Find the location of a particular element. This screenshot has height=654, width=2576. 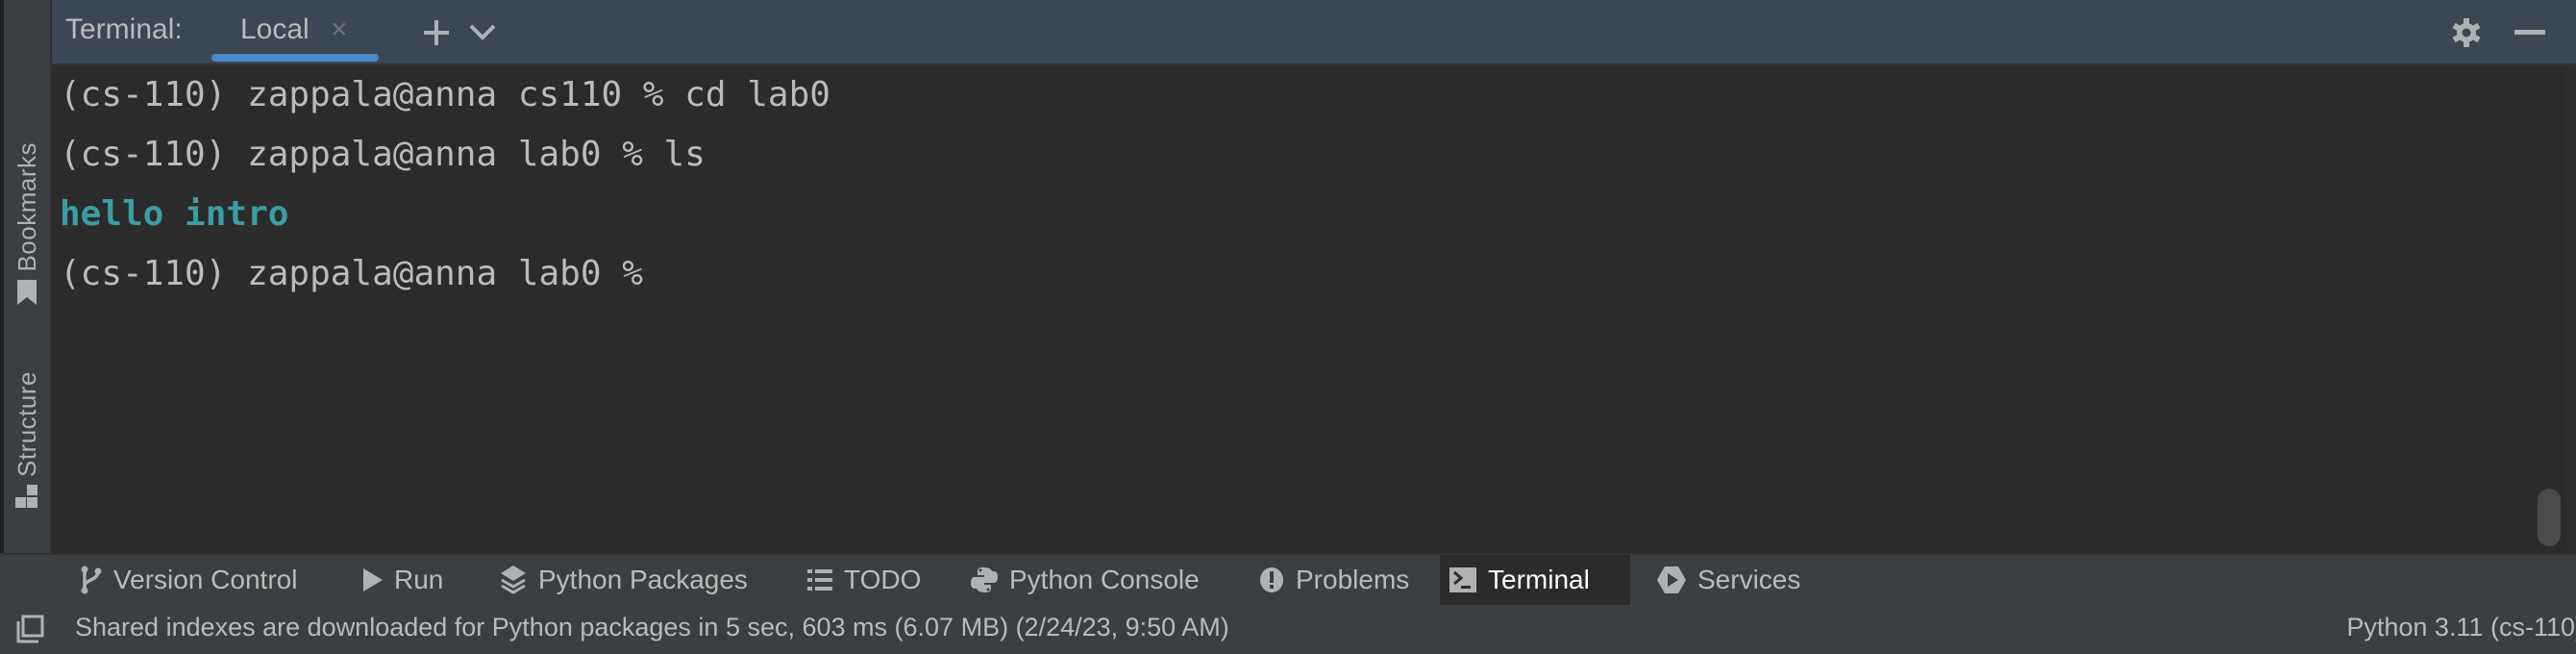

terminal-output-line: hello intro is located at coordinates (175, 214).